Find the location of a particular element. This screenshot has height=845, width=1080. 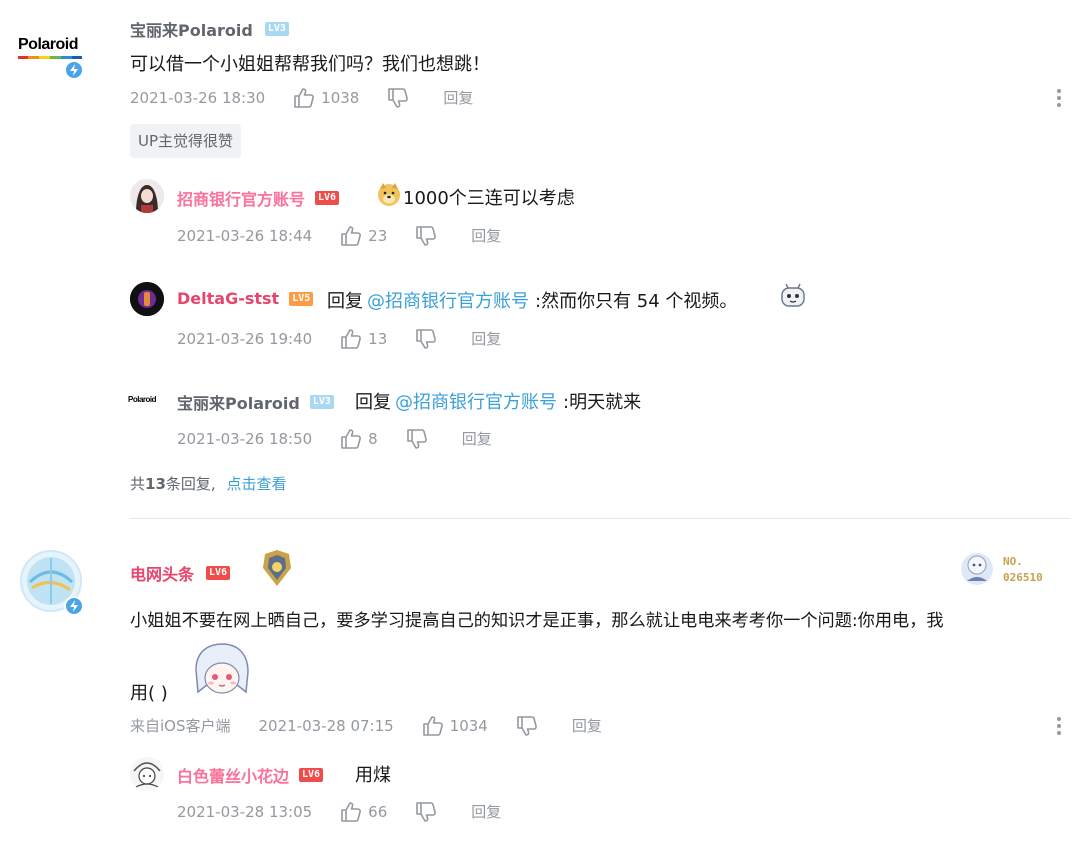

polaroid-rainbow is located at coordinates (50, 57).